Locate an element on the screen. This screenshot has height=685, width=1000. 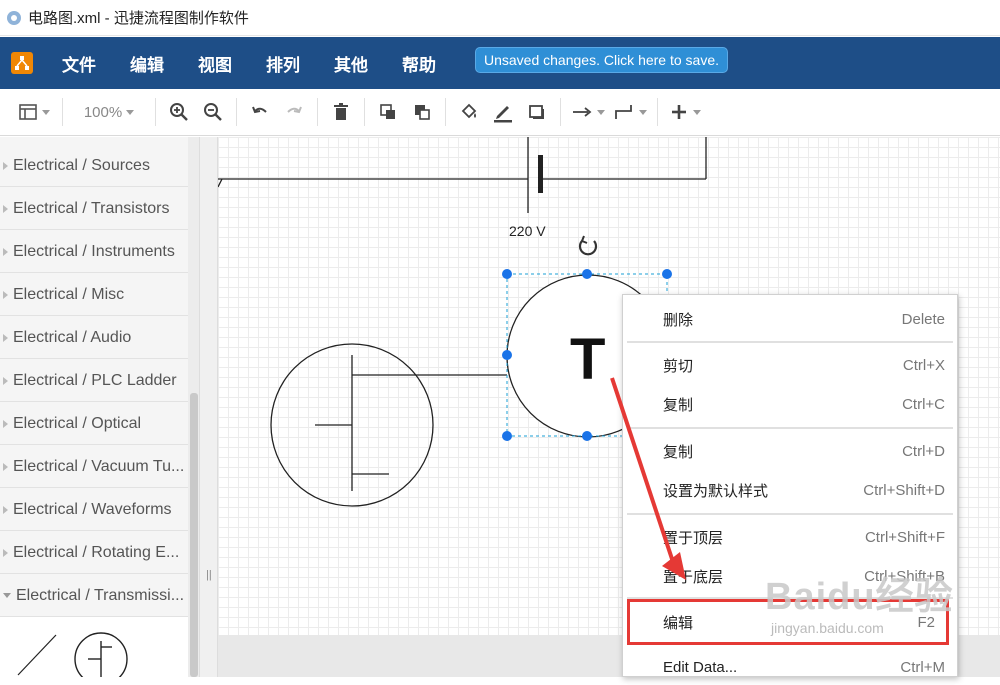
panel-splitter: || is located at coordinates (209, 407).